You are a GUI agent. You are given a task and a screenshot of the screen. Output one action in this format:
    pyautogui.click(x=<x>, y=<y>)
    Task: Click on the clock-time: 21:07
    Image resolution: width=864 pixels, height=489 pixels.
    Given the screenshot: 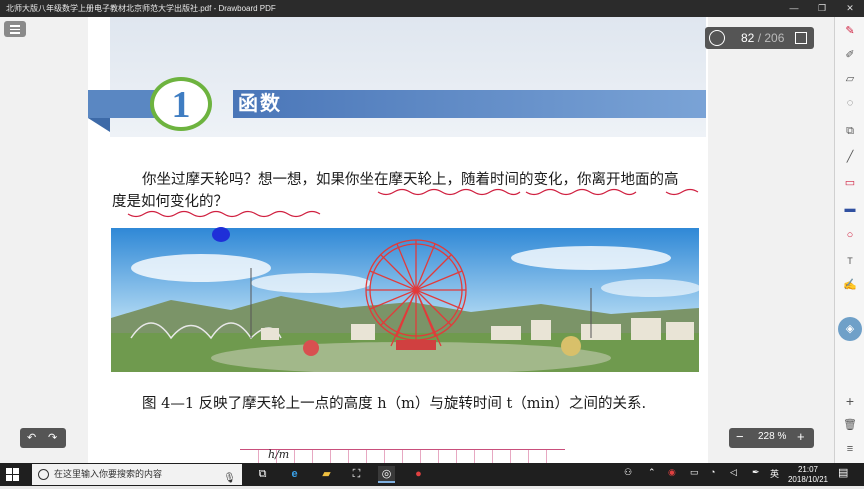 What is the action you would take?
    pyautogui.click(x=808, y=469)
    